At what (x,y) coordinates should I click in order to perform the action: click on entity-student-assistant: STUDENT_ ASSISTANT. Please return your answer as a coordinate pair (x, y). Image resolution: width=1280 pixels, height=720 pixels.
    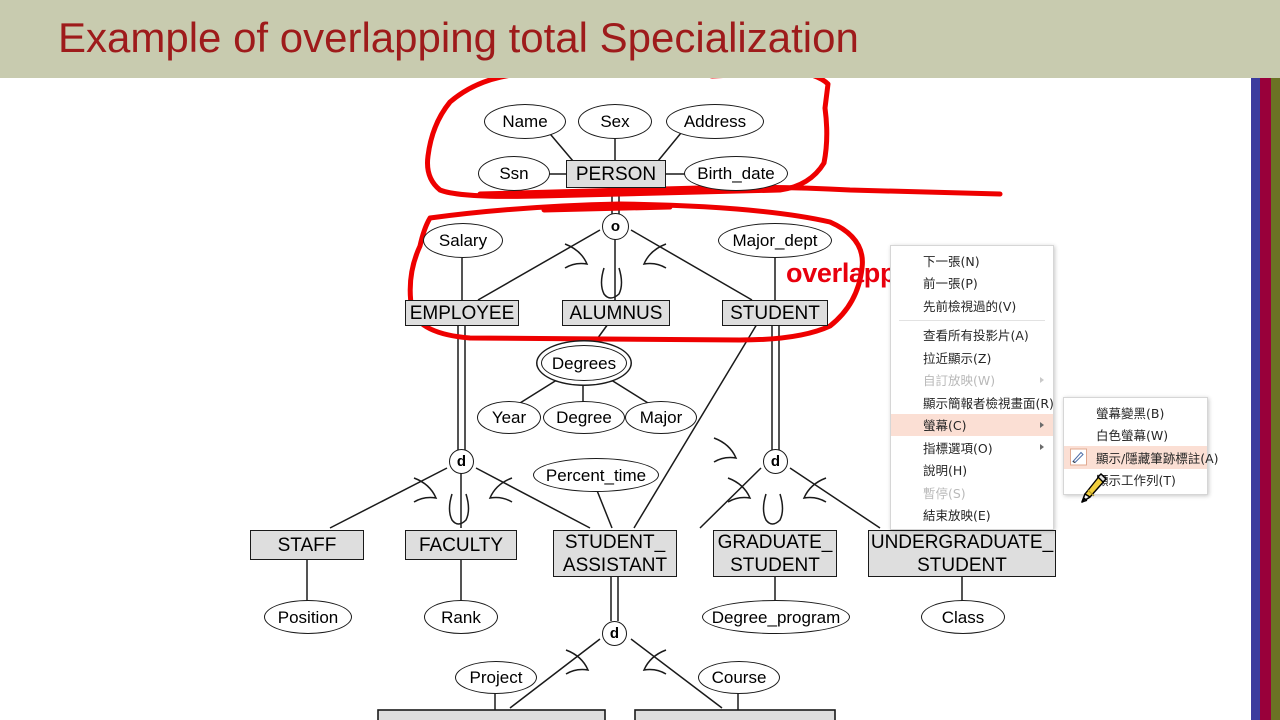
    Looking at the image, I should click on (615, 553).